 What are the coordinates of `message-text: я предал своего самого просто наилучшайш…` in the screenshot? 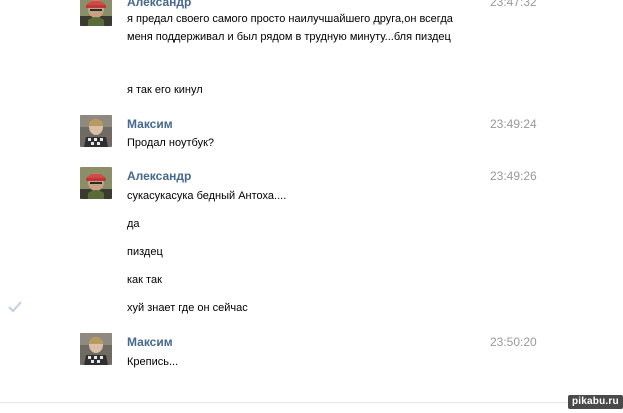 It's located at (290, 28).